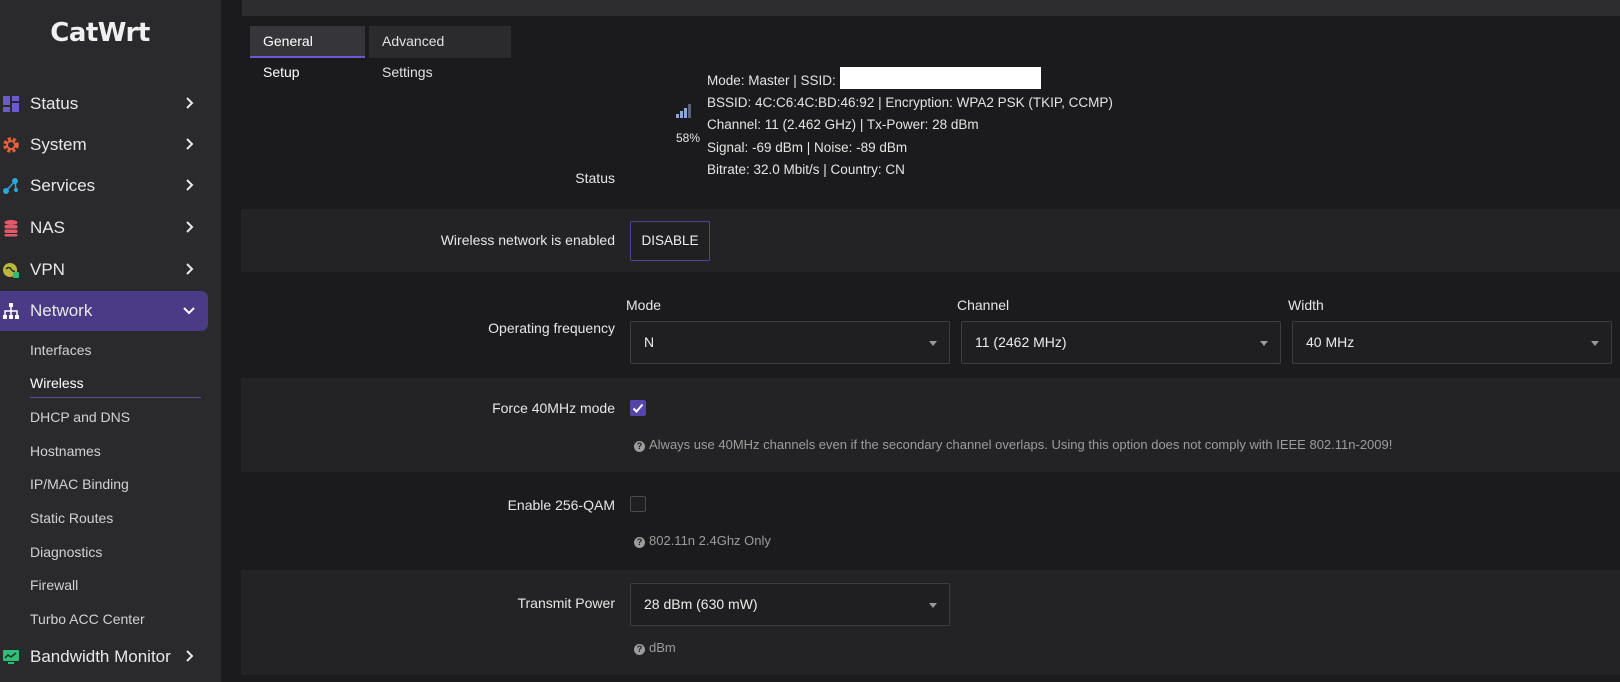  Describe the element at coordinates (115, 397) in the screenshot. I see `active-sub-underline` at that location.